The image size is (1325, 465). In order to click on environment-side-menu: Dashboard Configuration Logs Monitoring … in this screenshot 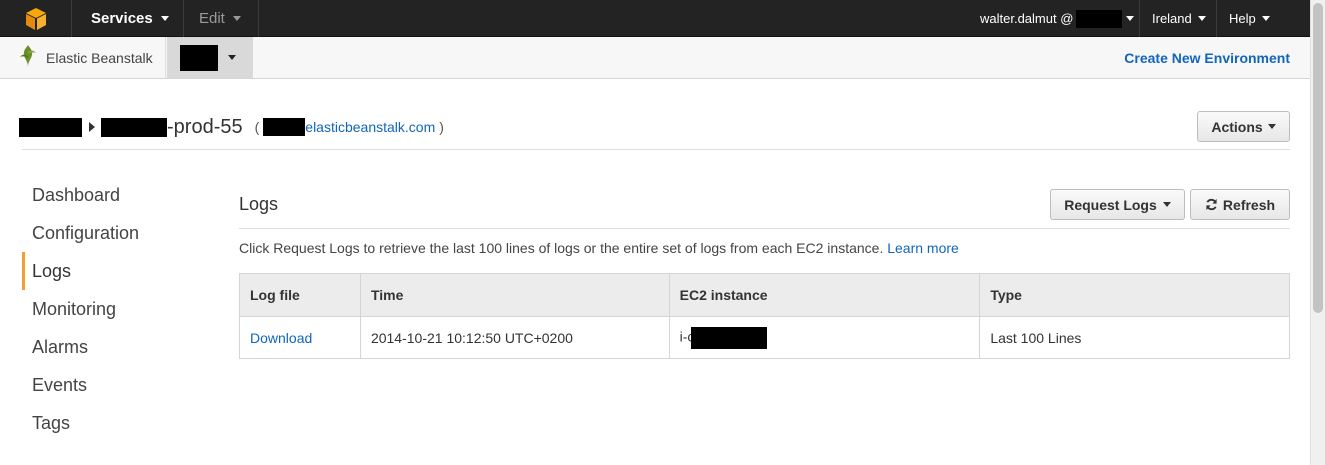, I will do `click(117, 309)`.